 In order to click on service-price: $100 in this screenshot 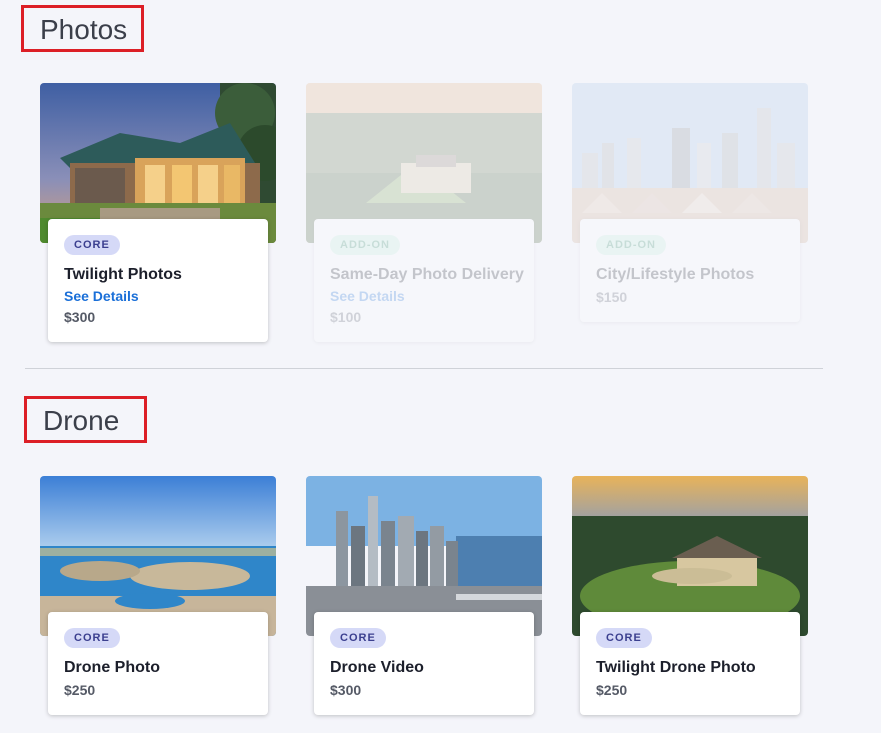, I will do `click(346, 317)`.